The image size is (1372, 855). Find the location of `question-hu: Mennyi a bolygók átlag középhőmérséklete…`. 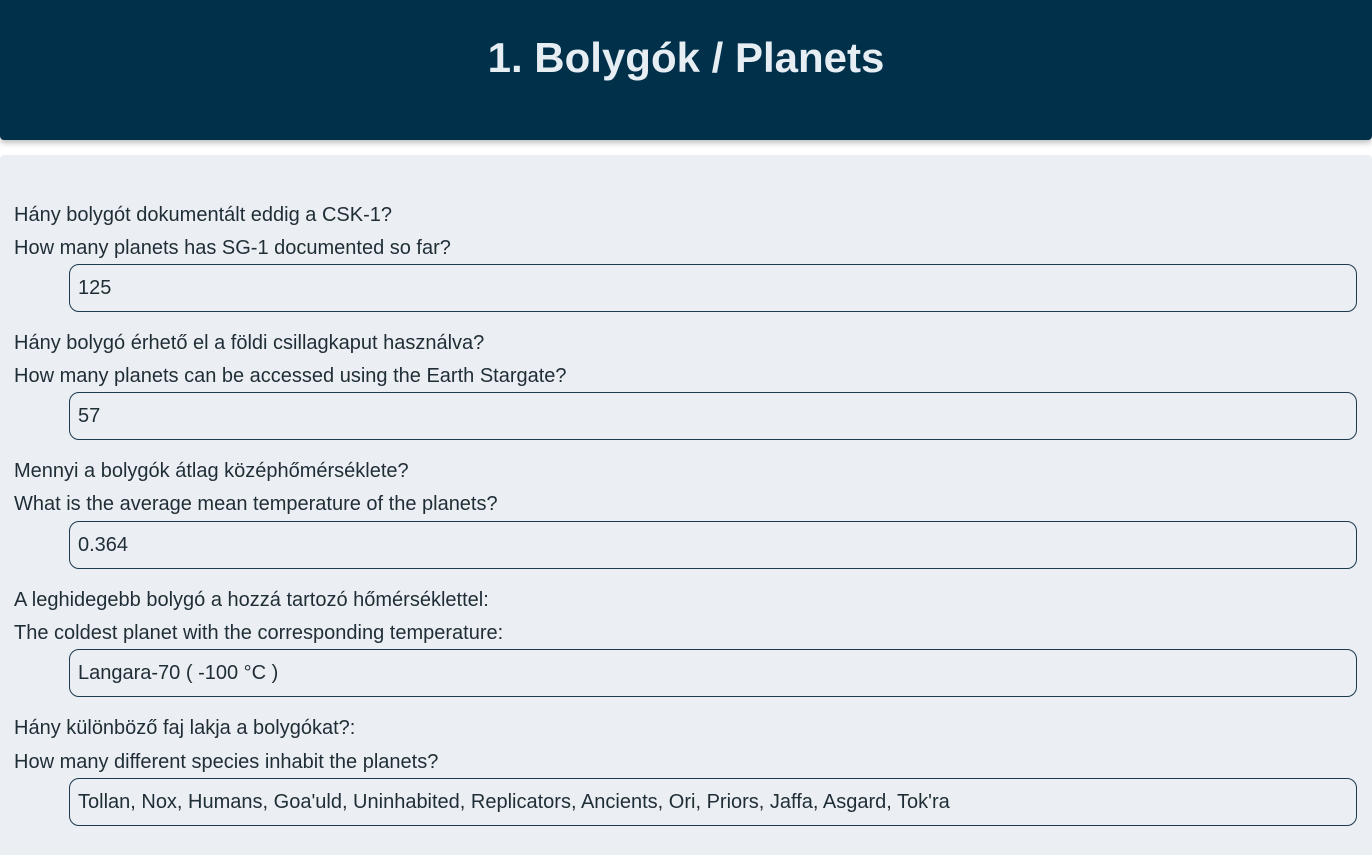

question-hu: Mennyi a bolygók átlag középhőmérséklete… is located at coordinates (211, 471).